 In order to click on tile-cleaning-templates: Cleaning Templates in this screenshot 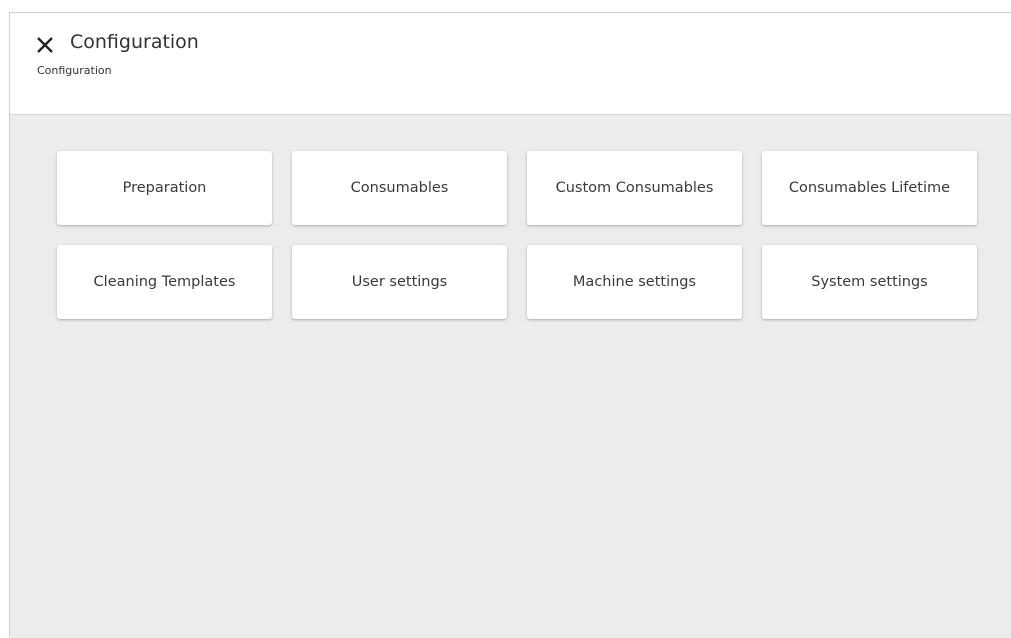, I will do `click(164, 282)`.